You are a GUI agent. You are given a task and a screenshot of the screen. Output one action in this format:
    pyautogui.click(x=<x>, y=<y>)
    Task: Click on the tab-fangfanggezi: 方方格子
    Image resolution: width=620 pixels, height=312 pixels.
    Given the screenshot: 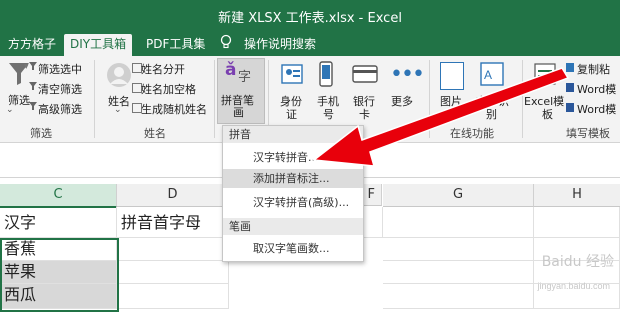 What is the action you would take?
    pyautogui.click(x=32, y=45)
    